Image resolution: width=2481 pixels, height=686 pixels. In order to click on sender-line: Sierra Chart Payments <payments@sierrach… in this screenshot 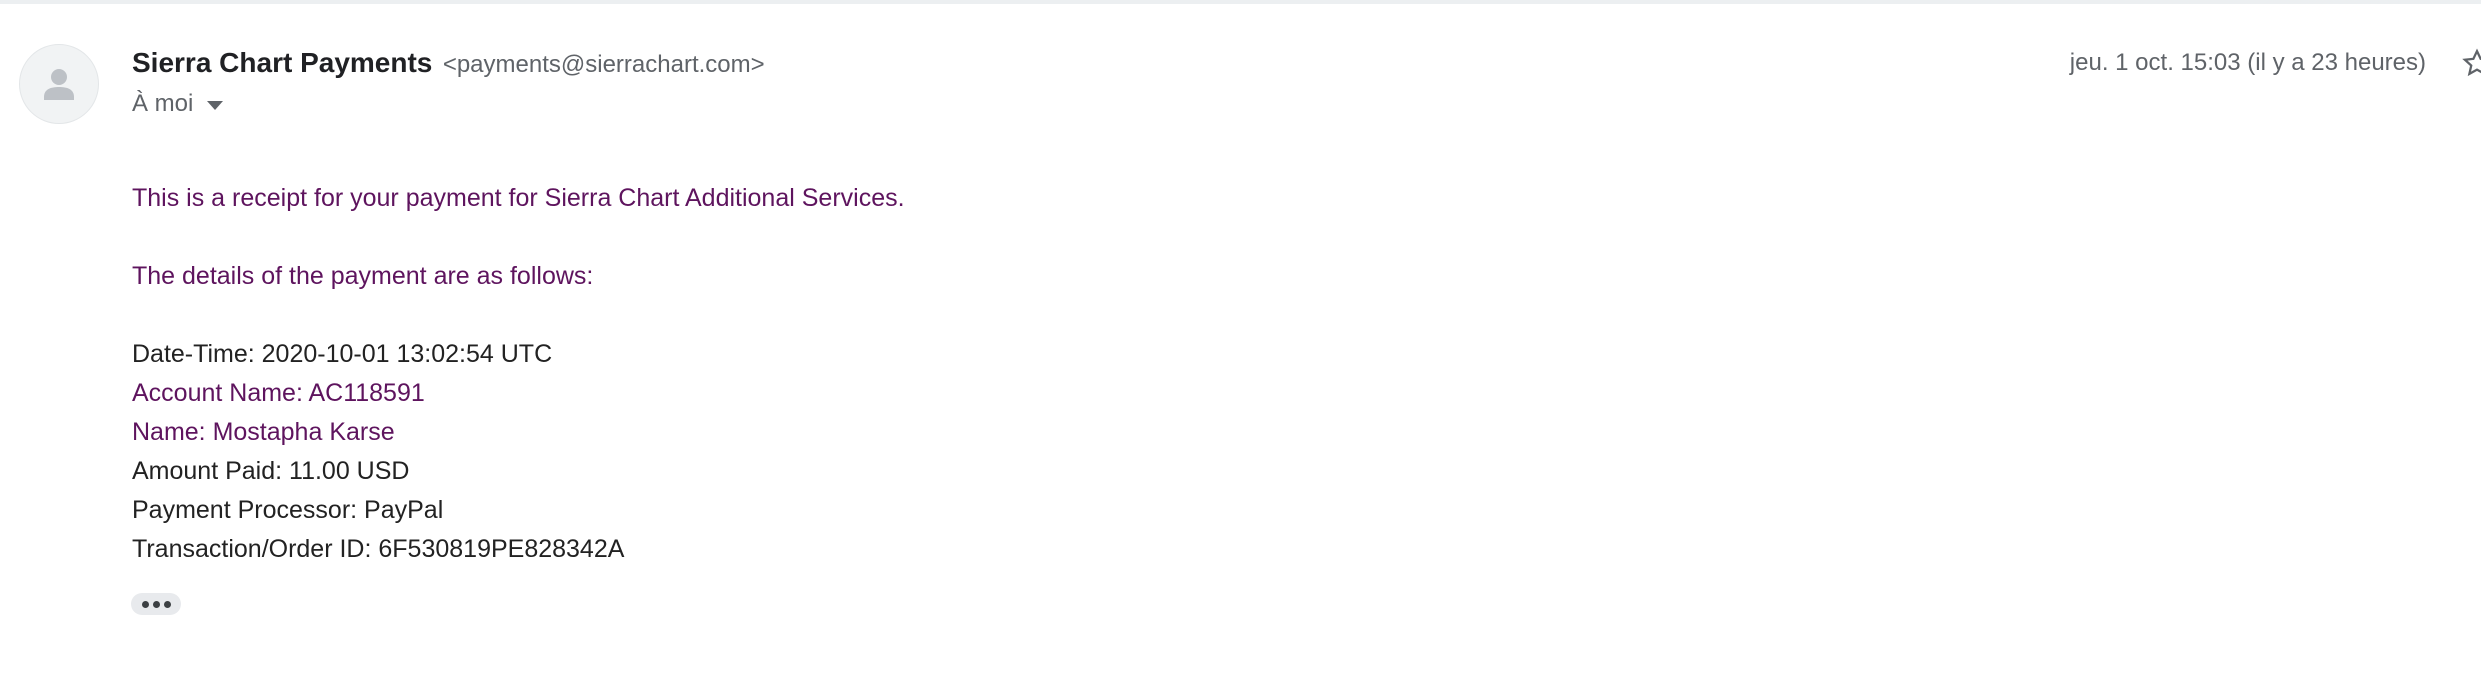, I will do `click(448, 65)`.